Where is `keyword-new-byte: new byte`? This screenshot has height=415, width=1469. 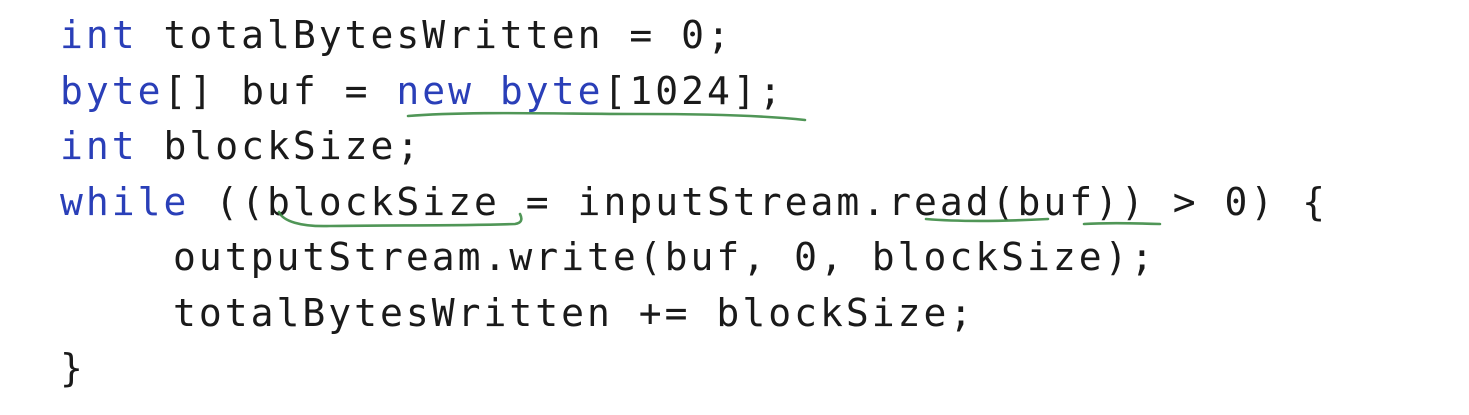 keyword-new-byte: new byte is located at coordinates (500, 90).